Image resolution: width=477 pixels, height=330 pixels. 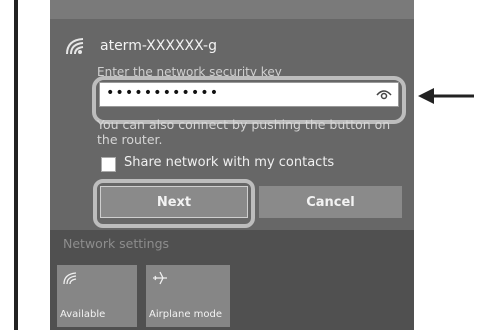 I want to click on network-ssid: aterm-XXXXXX-g, so click(x=158, y=46).